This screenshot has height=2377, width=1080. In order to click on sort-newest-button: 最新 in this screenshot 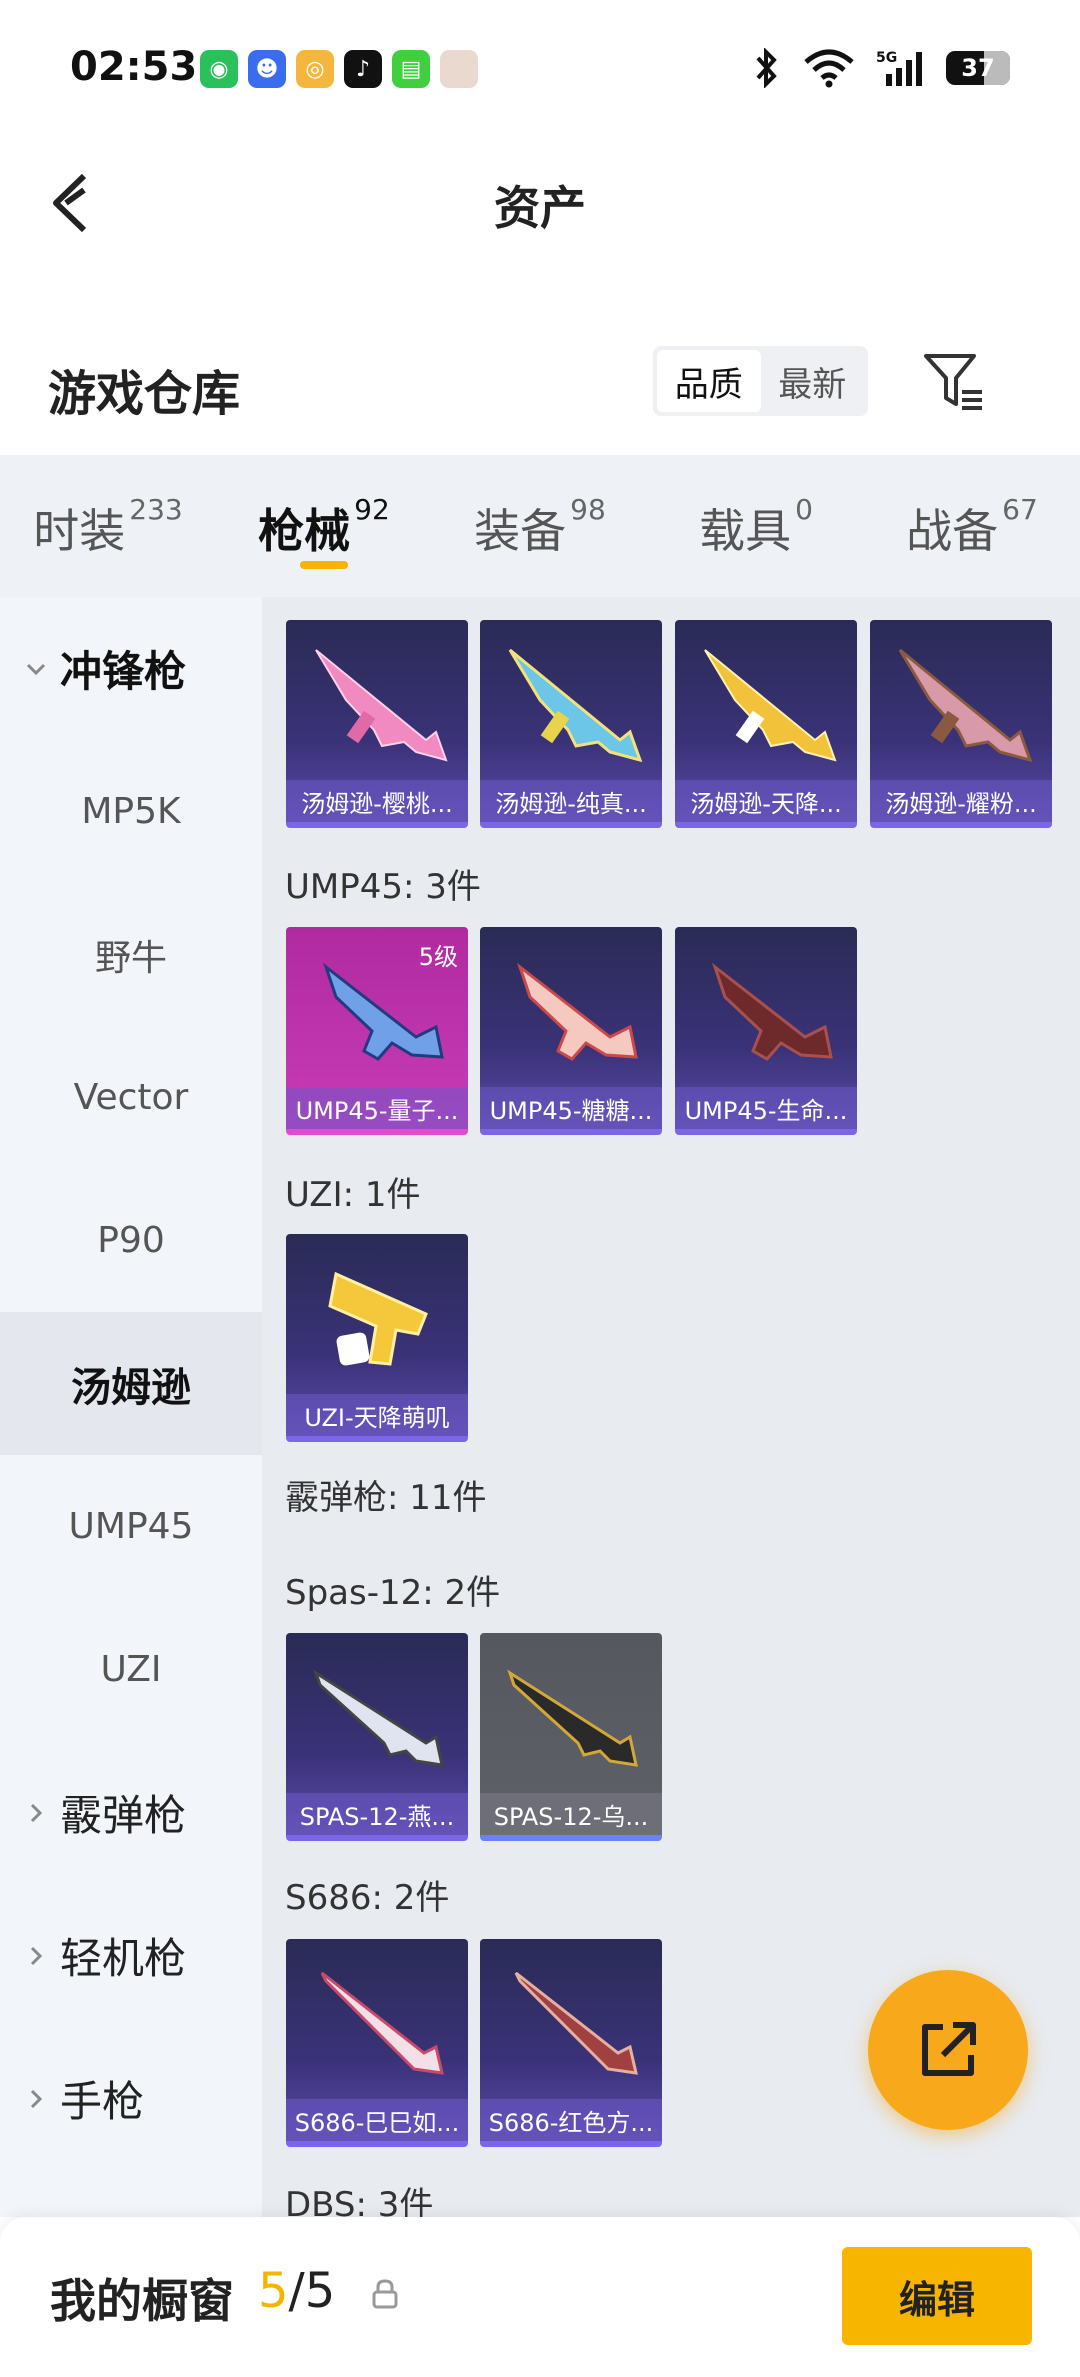, I will do `click(813, 381)`.